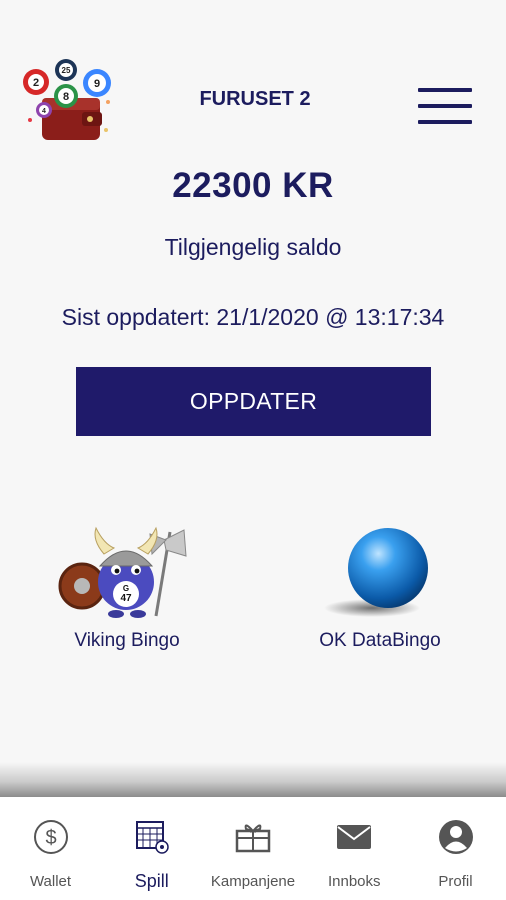 This screenshot has height=900, width=506. Describe the element at coordinates (50, 881) in the screenshot. I see `nav-label: Wallet` at that location.